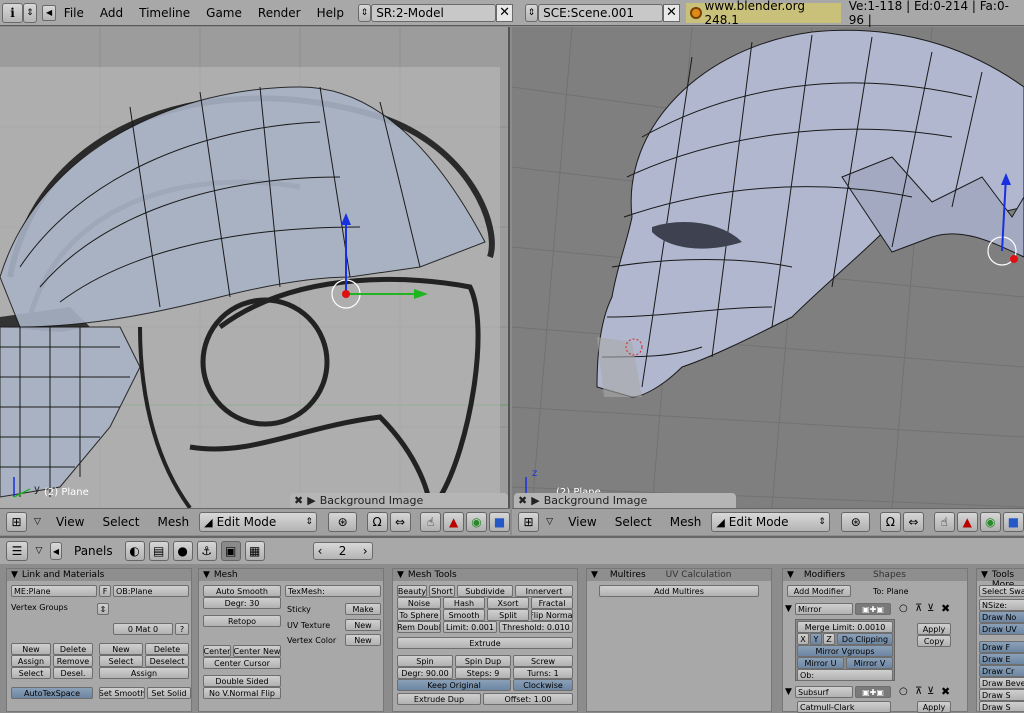 The width and height of the screenshot is (1024, 713). I want to click on material-select-button: Select, so click(121, 661).